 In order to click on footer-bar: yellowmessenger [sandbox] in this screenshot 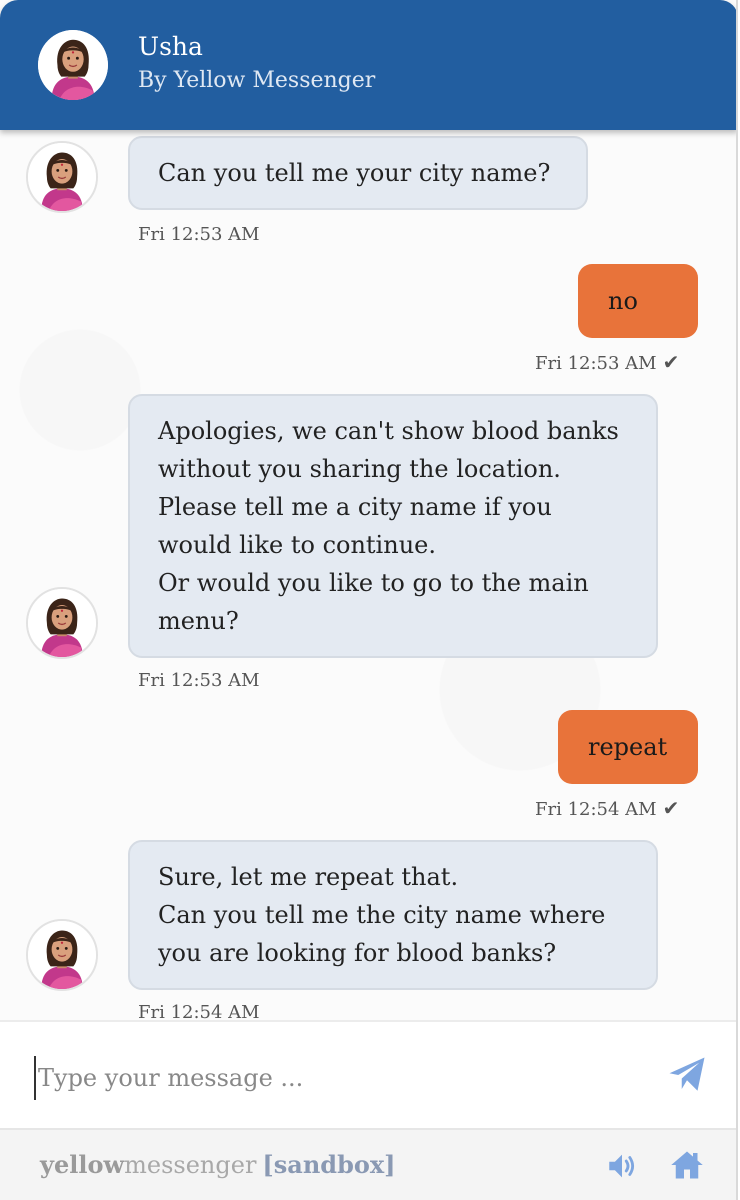, I will do `click(368, 1164)`.